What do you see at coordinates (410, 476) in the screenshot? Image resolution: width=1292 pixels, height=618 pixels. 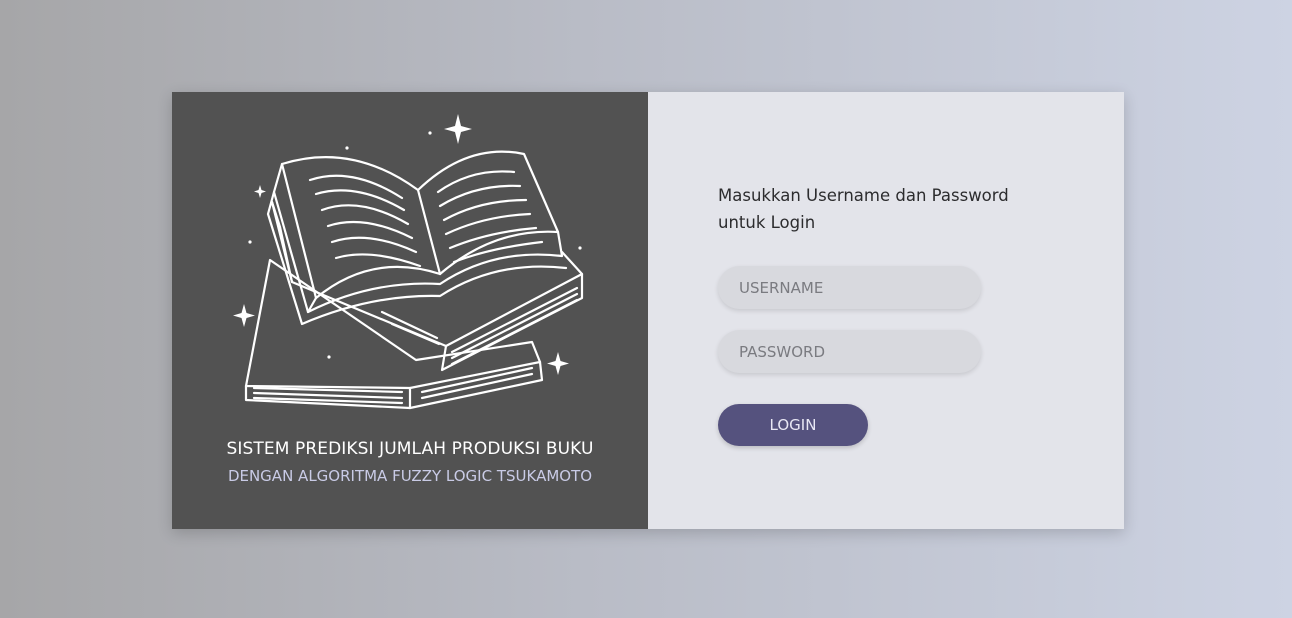 I see `app-subtitle: DENGAN ALGORITMA FUZZY LOGIC TSUKAMOTO` at bounding box center [410, 476].